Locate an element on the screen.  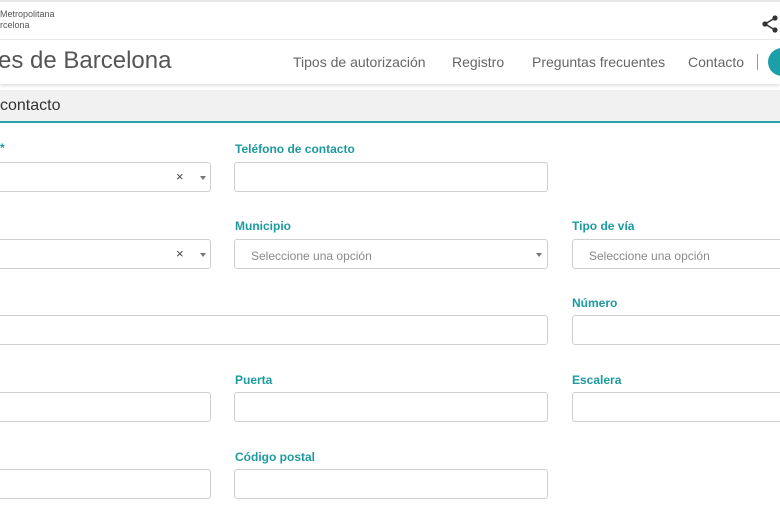
via-name-input is located at coordinates (274, 330).